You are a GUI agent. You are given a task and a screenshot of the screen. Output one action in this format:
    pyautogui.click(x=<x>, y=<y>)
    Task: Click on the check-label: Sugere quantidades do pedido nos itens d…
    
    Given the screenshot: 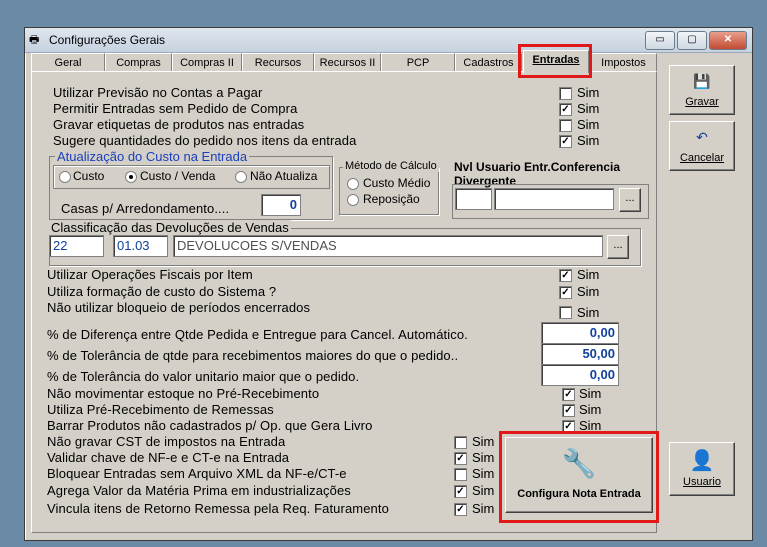 What is the action you would take?
    pyautogui.click(x=205, y=140)
    